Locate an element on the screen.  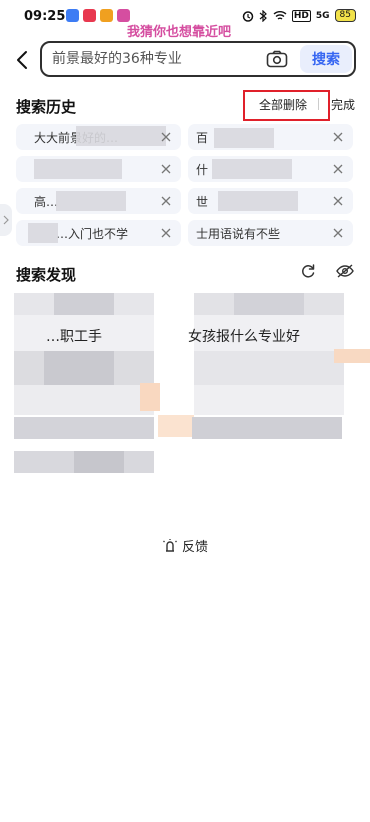
side-drawer-handle is located at coordinates (6, 220).